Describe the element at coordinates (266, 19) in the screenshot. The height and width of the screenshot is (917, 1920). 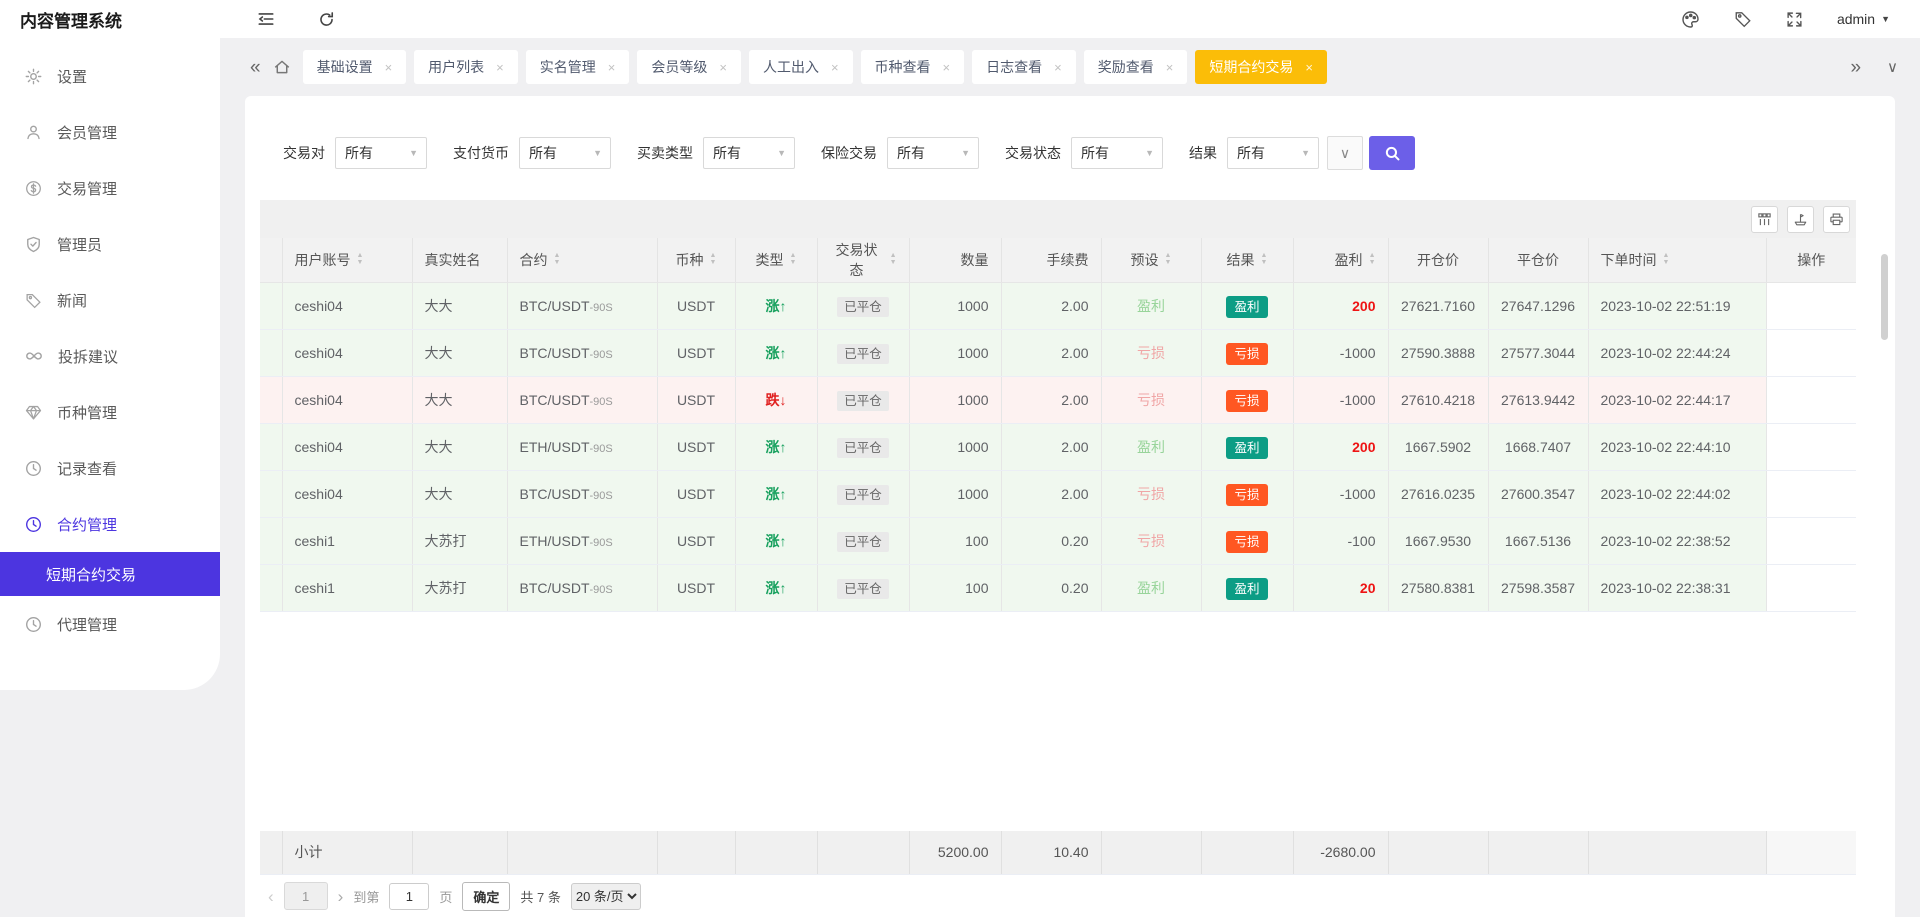
I see `collapse-sidebar-icon` at that location.